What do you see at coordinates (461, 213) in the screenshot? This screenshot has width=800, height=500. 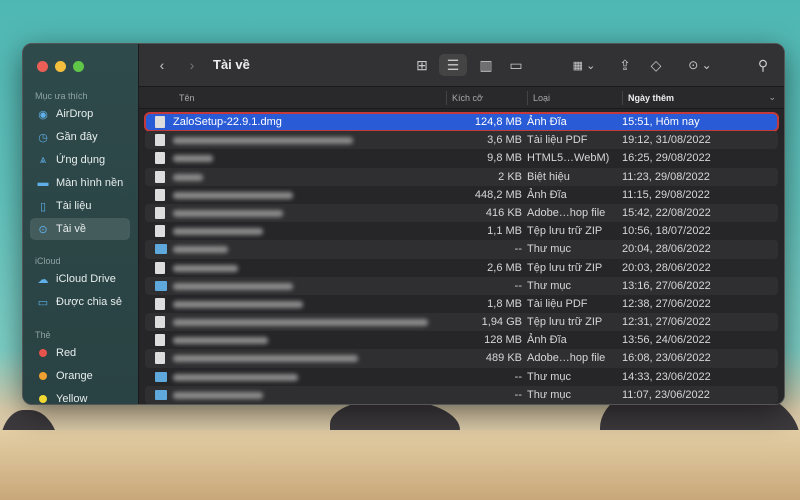 I see `file-row: 416 KB Adobe…hop file 15:42, 22/08/2022` at bounding box center [461, 213].